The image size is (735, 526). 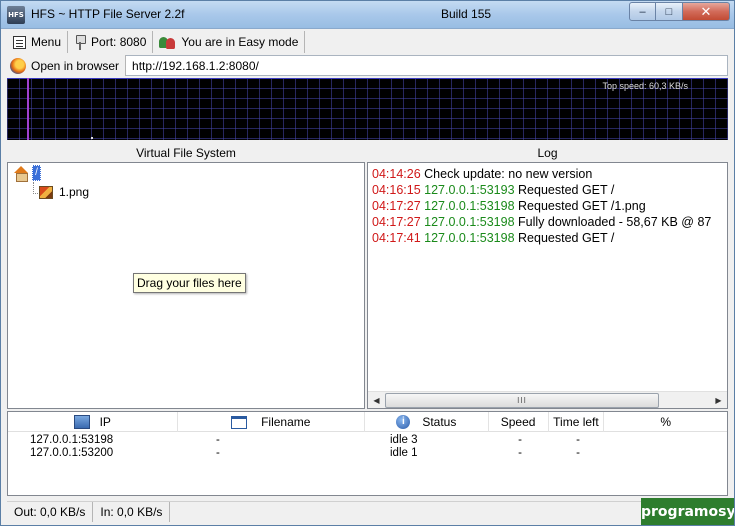 I want to click on table-row: 127.0.0.1:53198 - idle 3 - -, so click(x=367, y=440).